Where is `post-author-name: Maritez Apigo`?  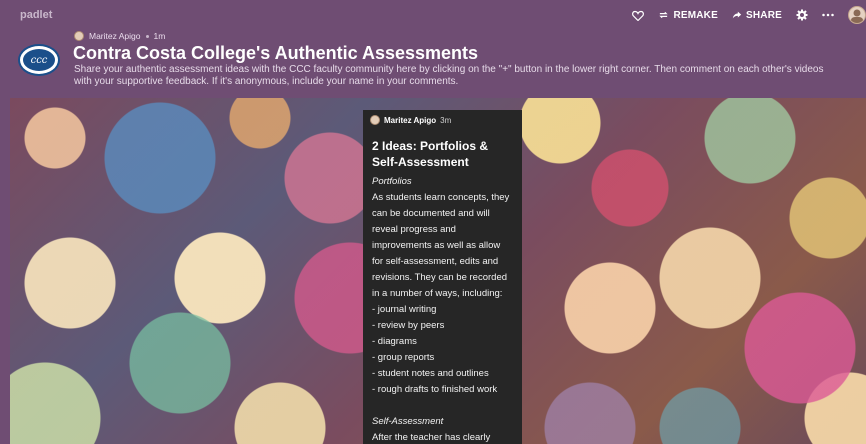 post-author-name: Maritez Apigo is located at coordinates (410, 120).